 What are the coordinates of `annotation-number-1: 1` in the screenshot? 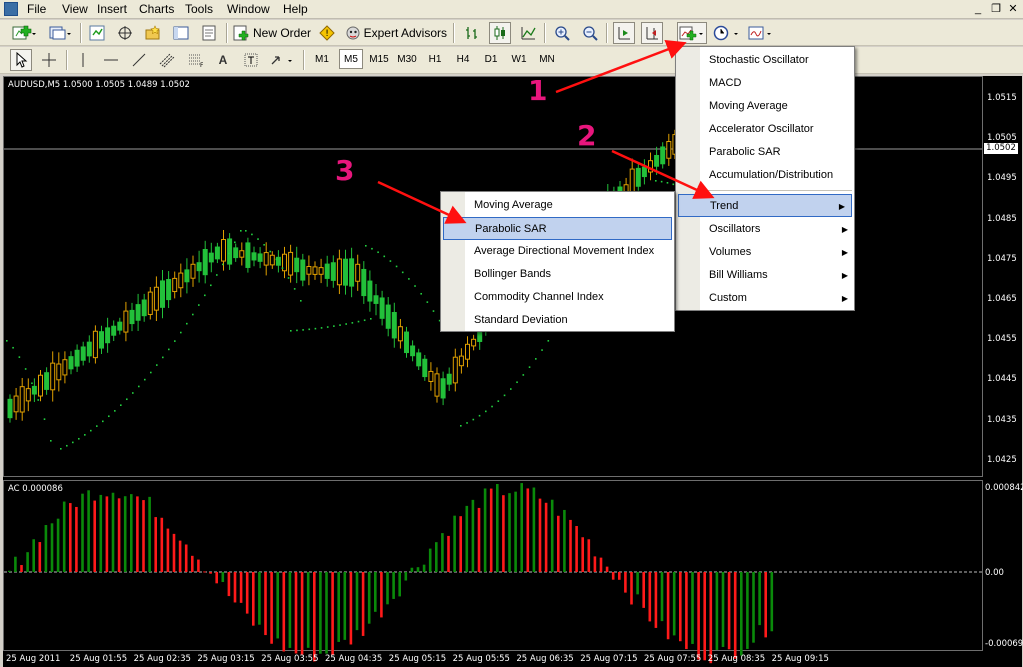 It's located at (538, 90).